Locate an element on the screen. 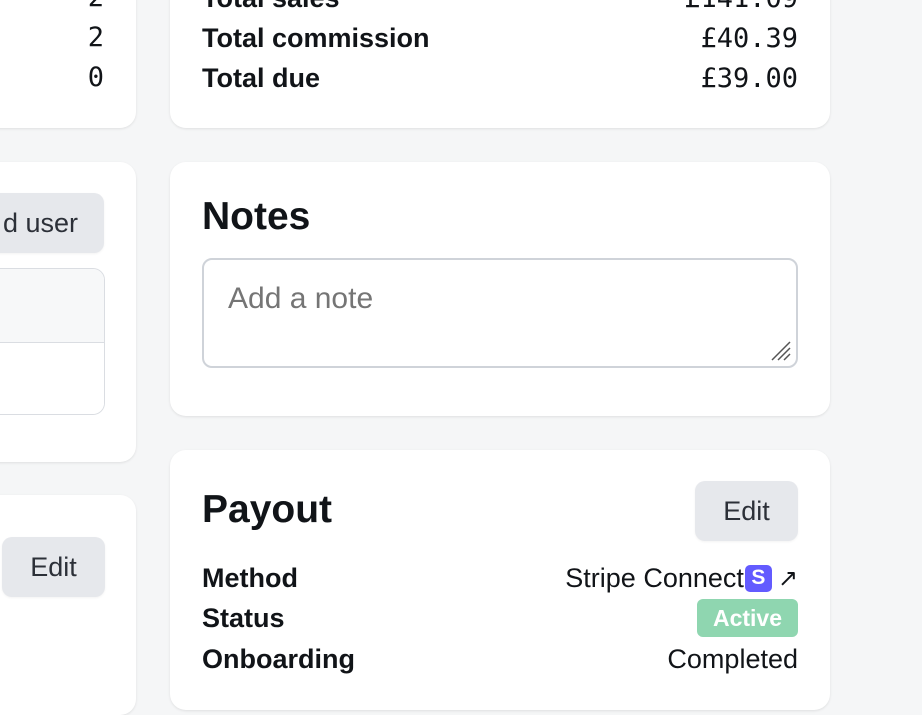 Image resolution: width=922 pixels, height=715 pixels. external-link-icon: ↗ is located at coordinates (787, 578).